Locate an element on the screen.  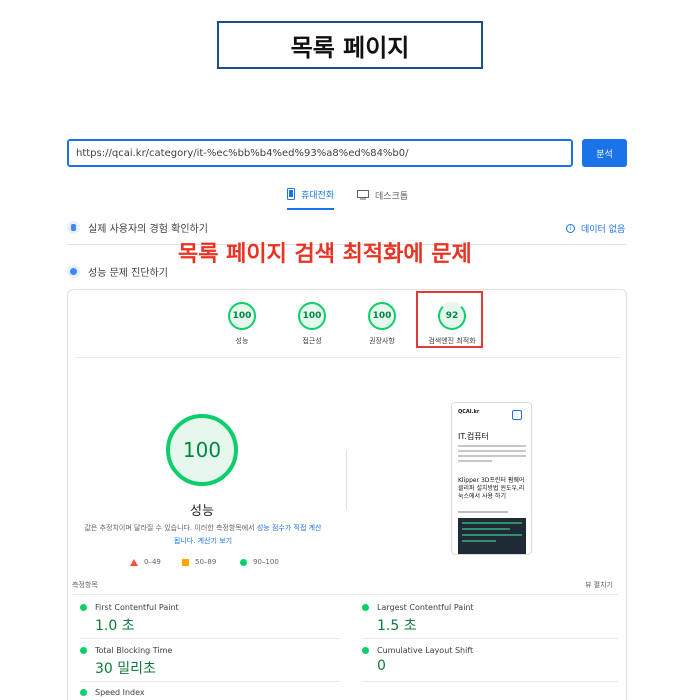
phone-icon is located at coordinates (291, 194).